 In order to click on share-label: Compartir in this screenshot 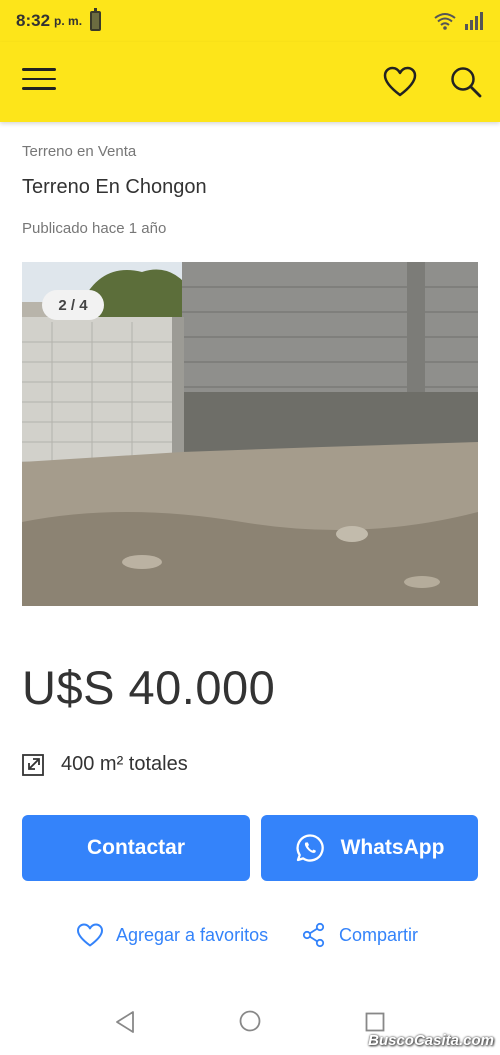, I will do `click(379, 934)`.